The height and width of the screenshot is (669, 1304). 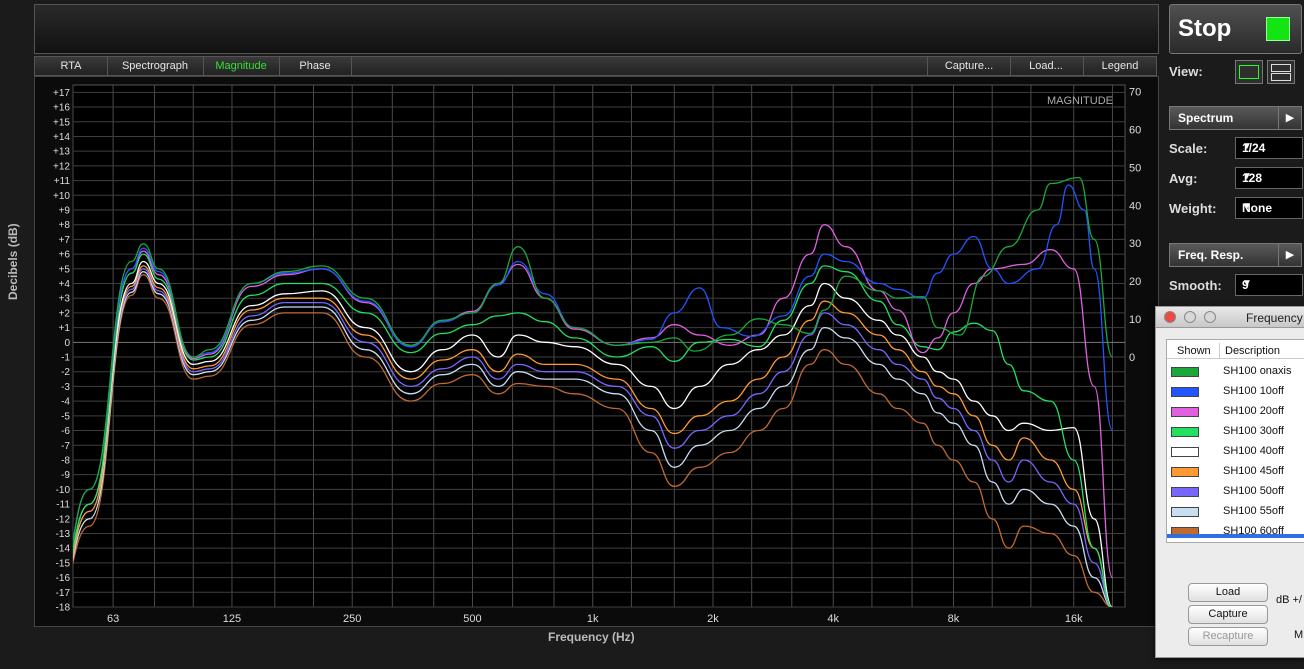 I want to click on series-description: SH100 55off, so click(x=1253, y=511).